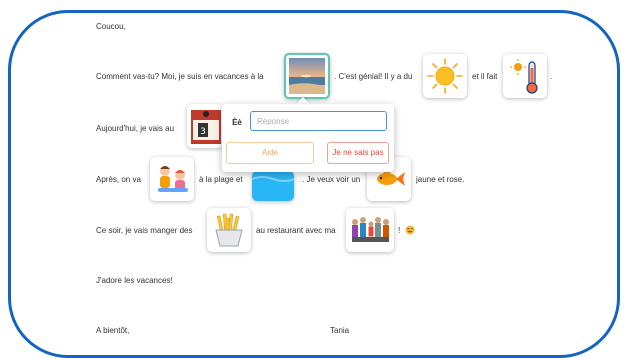  I want to click on hot-thermometer-icon, so click(524, 76).